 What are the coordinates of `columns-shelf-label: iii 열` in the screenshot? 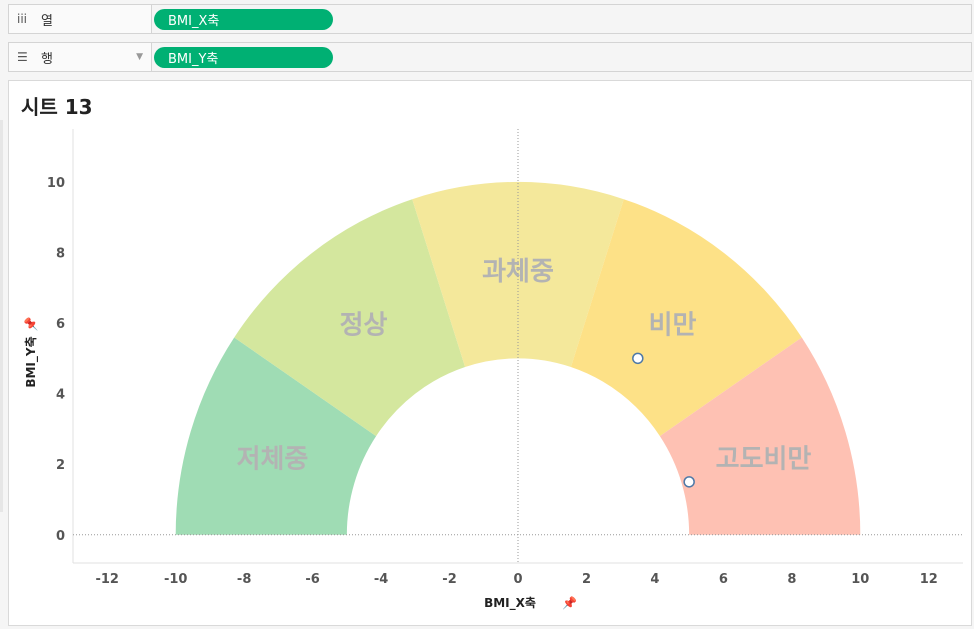 It's located at (80, 19).